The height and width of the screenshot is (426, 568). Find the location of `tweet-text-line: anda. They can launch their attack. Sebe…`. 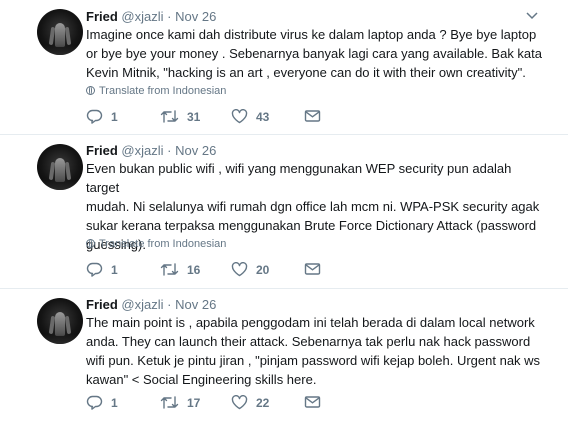

tweet-text-line: anda. They can launch their attack. Sebe… is located at coordinates (308, 341).